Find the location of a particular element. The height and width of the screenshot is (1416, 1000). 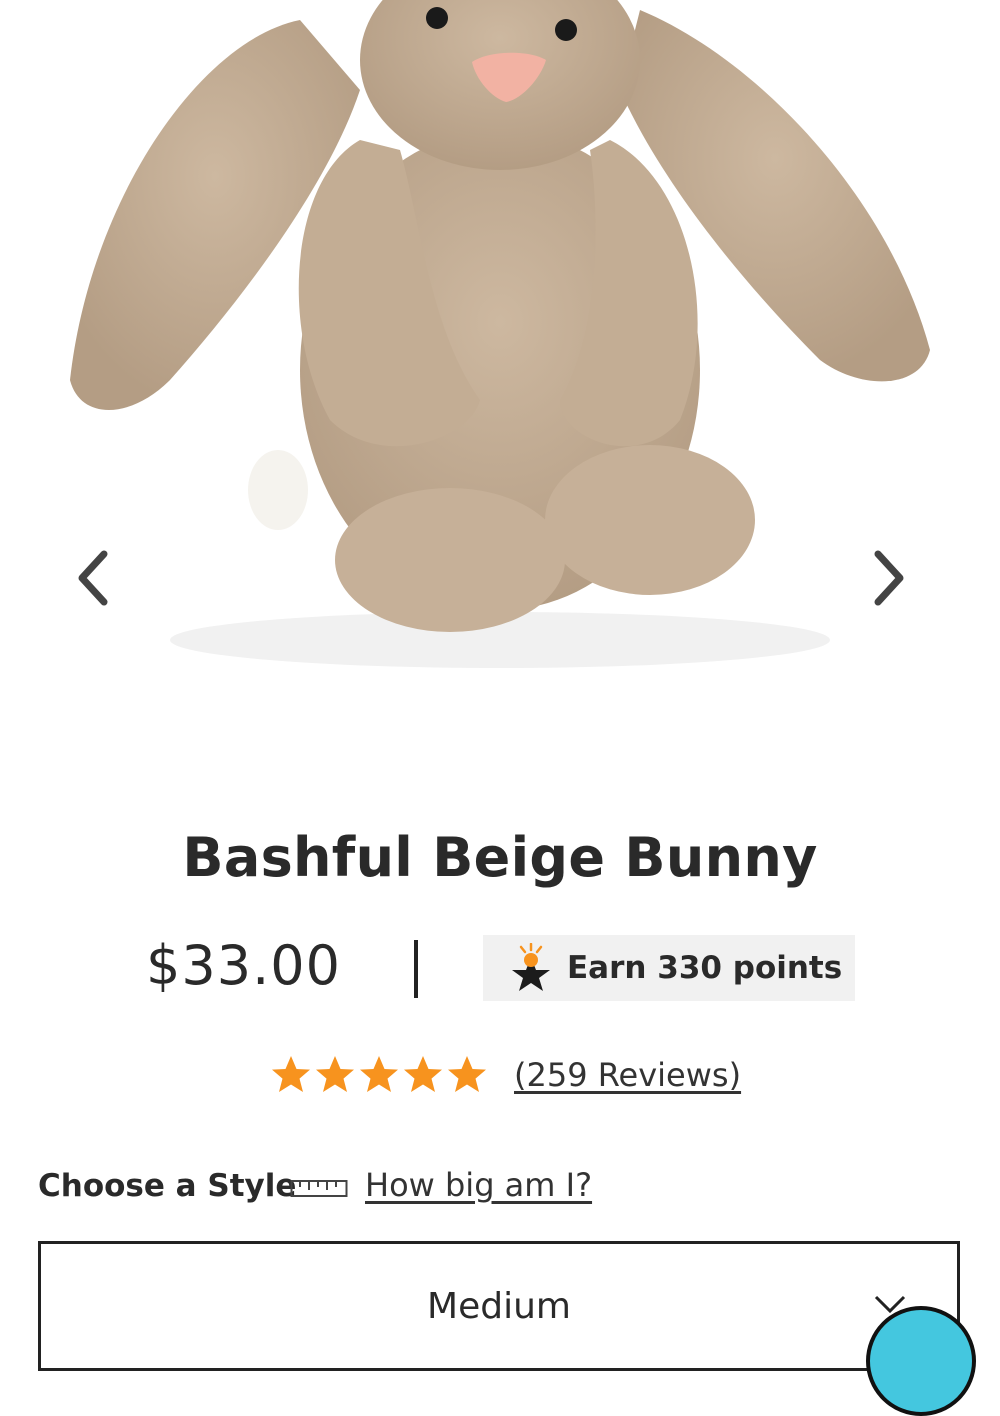

earn-points-badge: Earn 330 points is located at coordinates (669, 968).